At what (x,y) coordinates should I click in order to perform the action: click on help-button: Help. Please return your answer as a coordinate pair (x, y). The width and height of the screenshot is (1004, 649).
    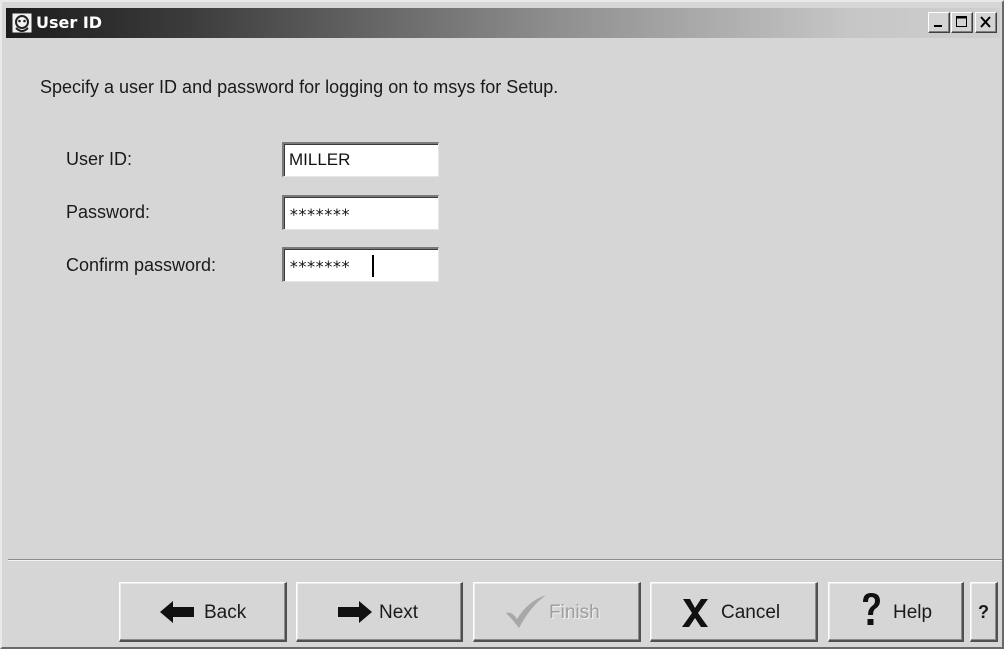
    Looking at the image, I should click on (896, 612).